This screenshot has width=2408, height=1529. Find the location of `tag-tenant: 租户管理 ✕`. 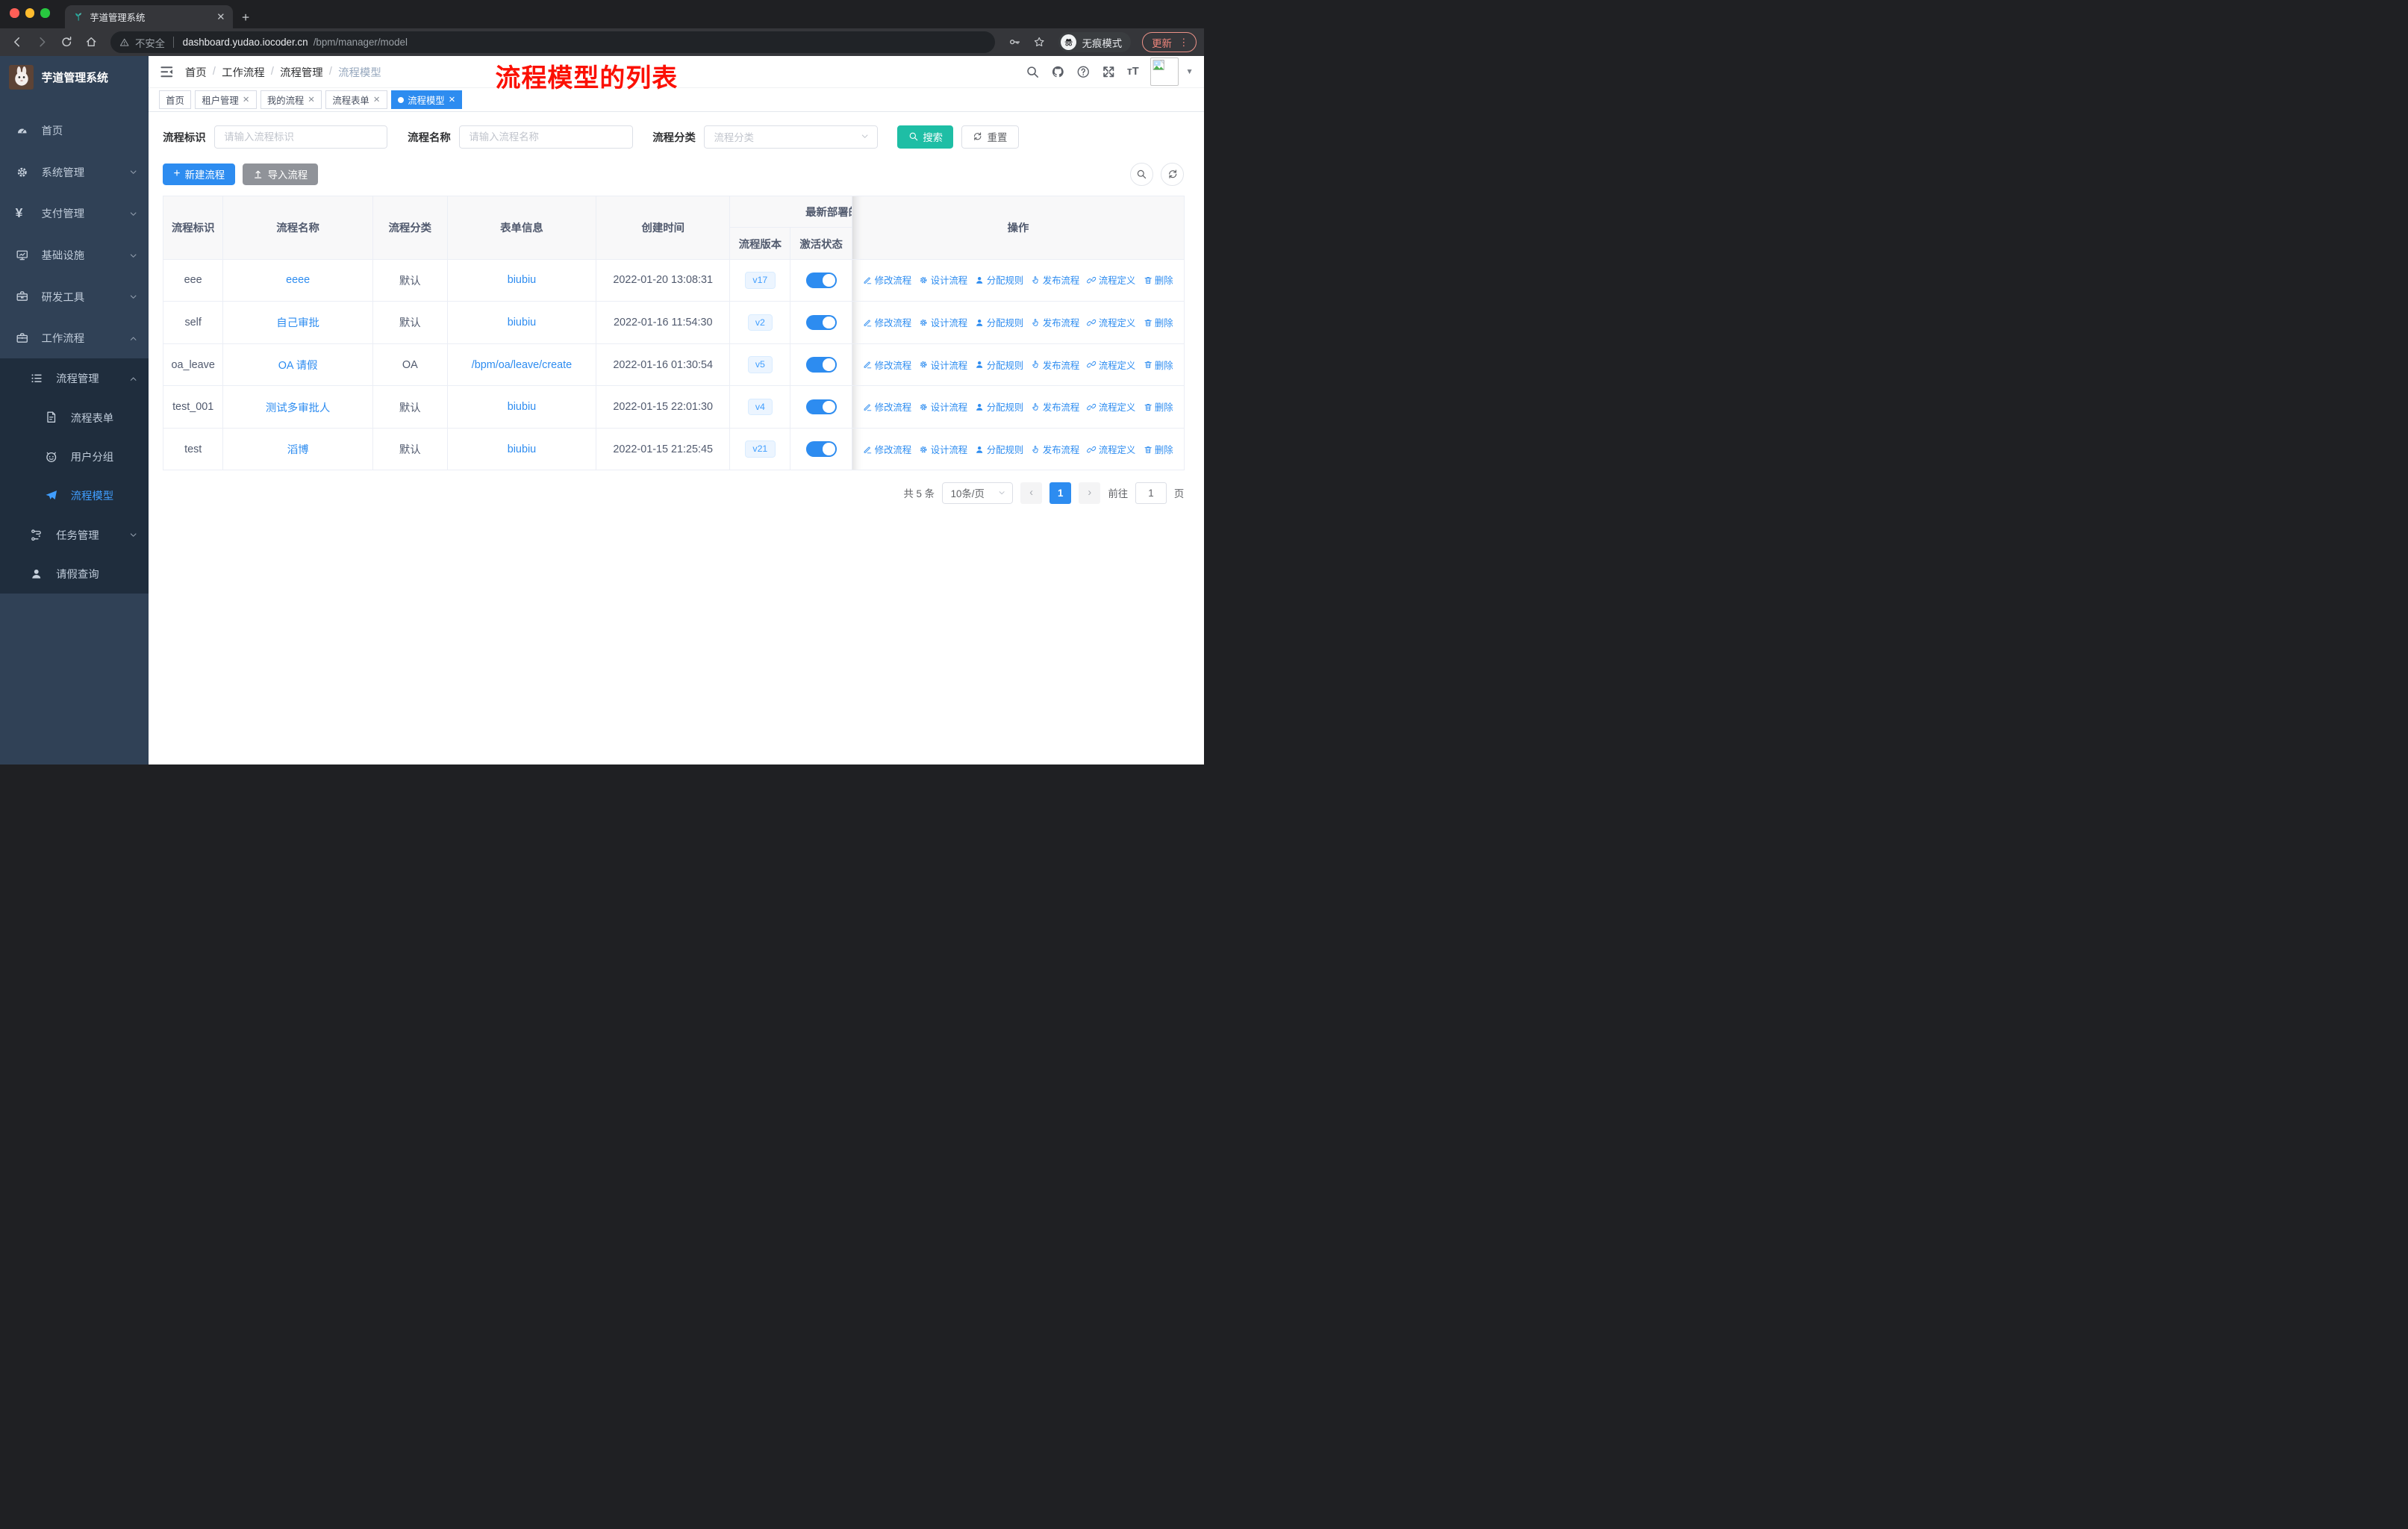

tag-tenant: 租户管理 ✕ is located at coordinates (226, 100).